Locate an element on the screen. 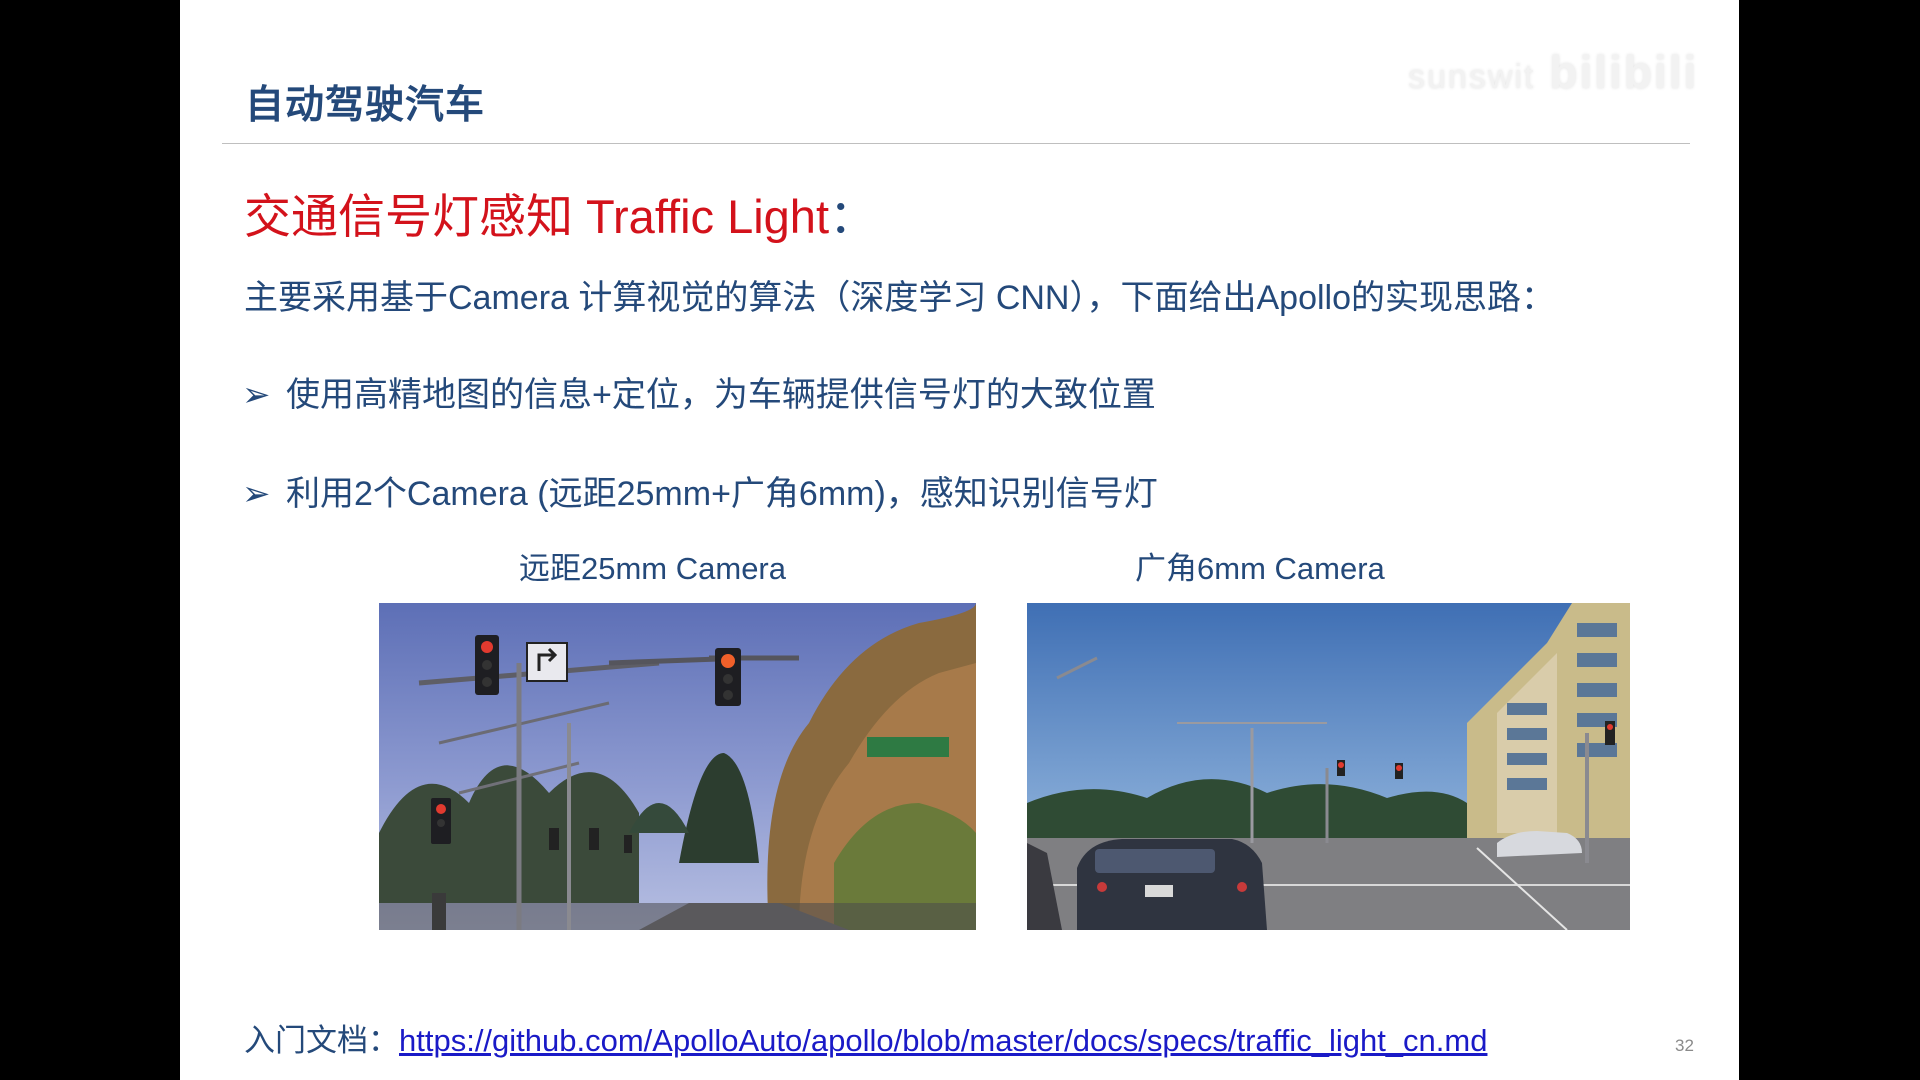 The width and height of the screenshot is (1920, 1080). bilibili-logo: bilibili is located at coordinates (1624, 72).